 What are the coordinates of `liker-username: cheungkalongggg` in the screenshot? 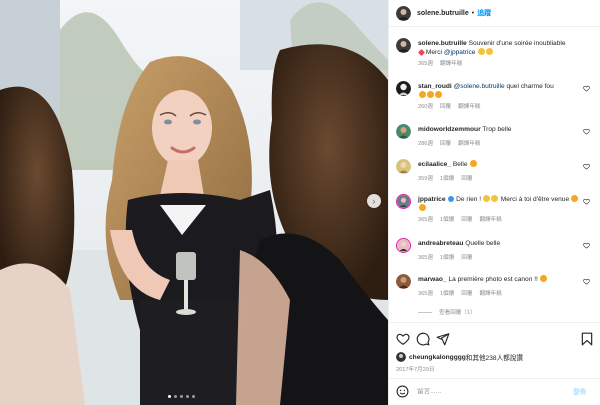 It's located at (437, 357).